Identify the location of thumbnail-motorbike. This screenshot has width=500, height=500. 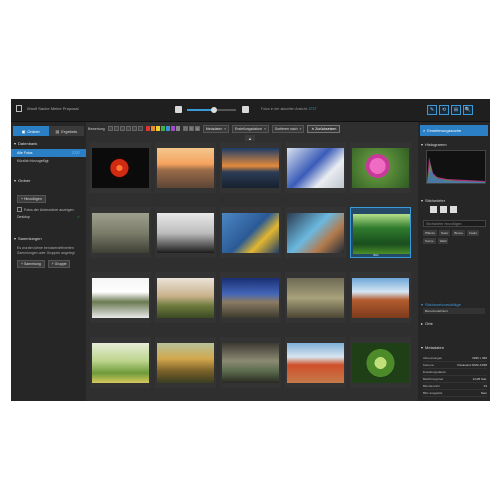
(315, 167).